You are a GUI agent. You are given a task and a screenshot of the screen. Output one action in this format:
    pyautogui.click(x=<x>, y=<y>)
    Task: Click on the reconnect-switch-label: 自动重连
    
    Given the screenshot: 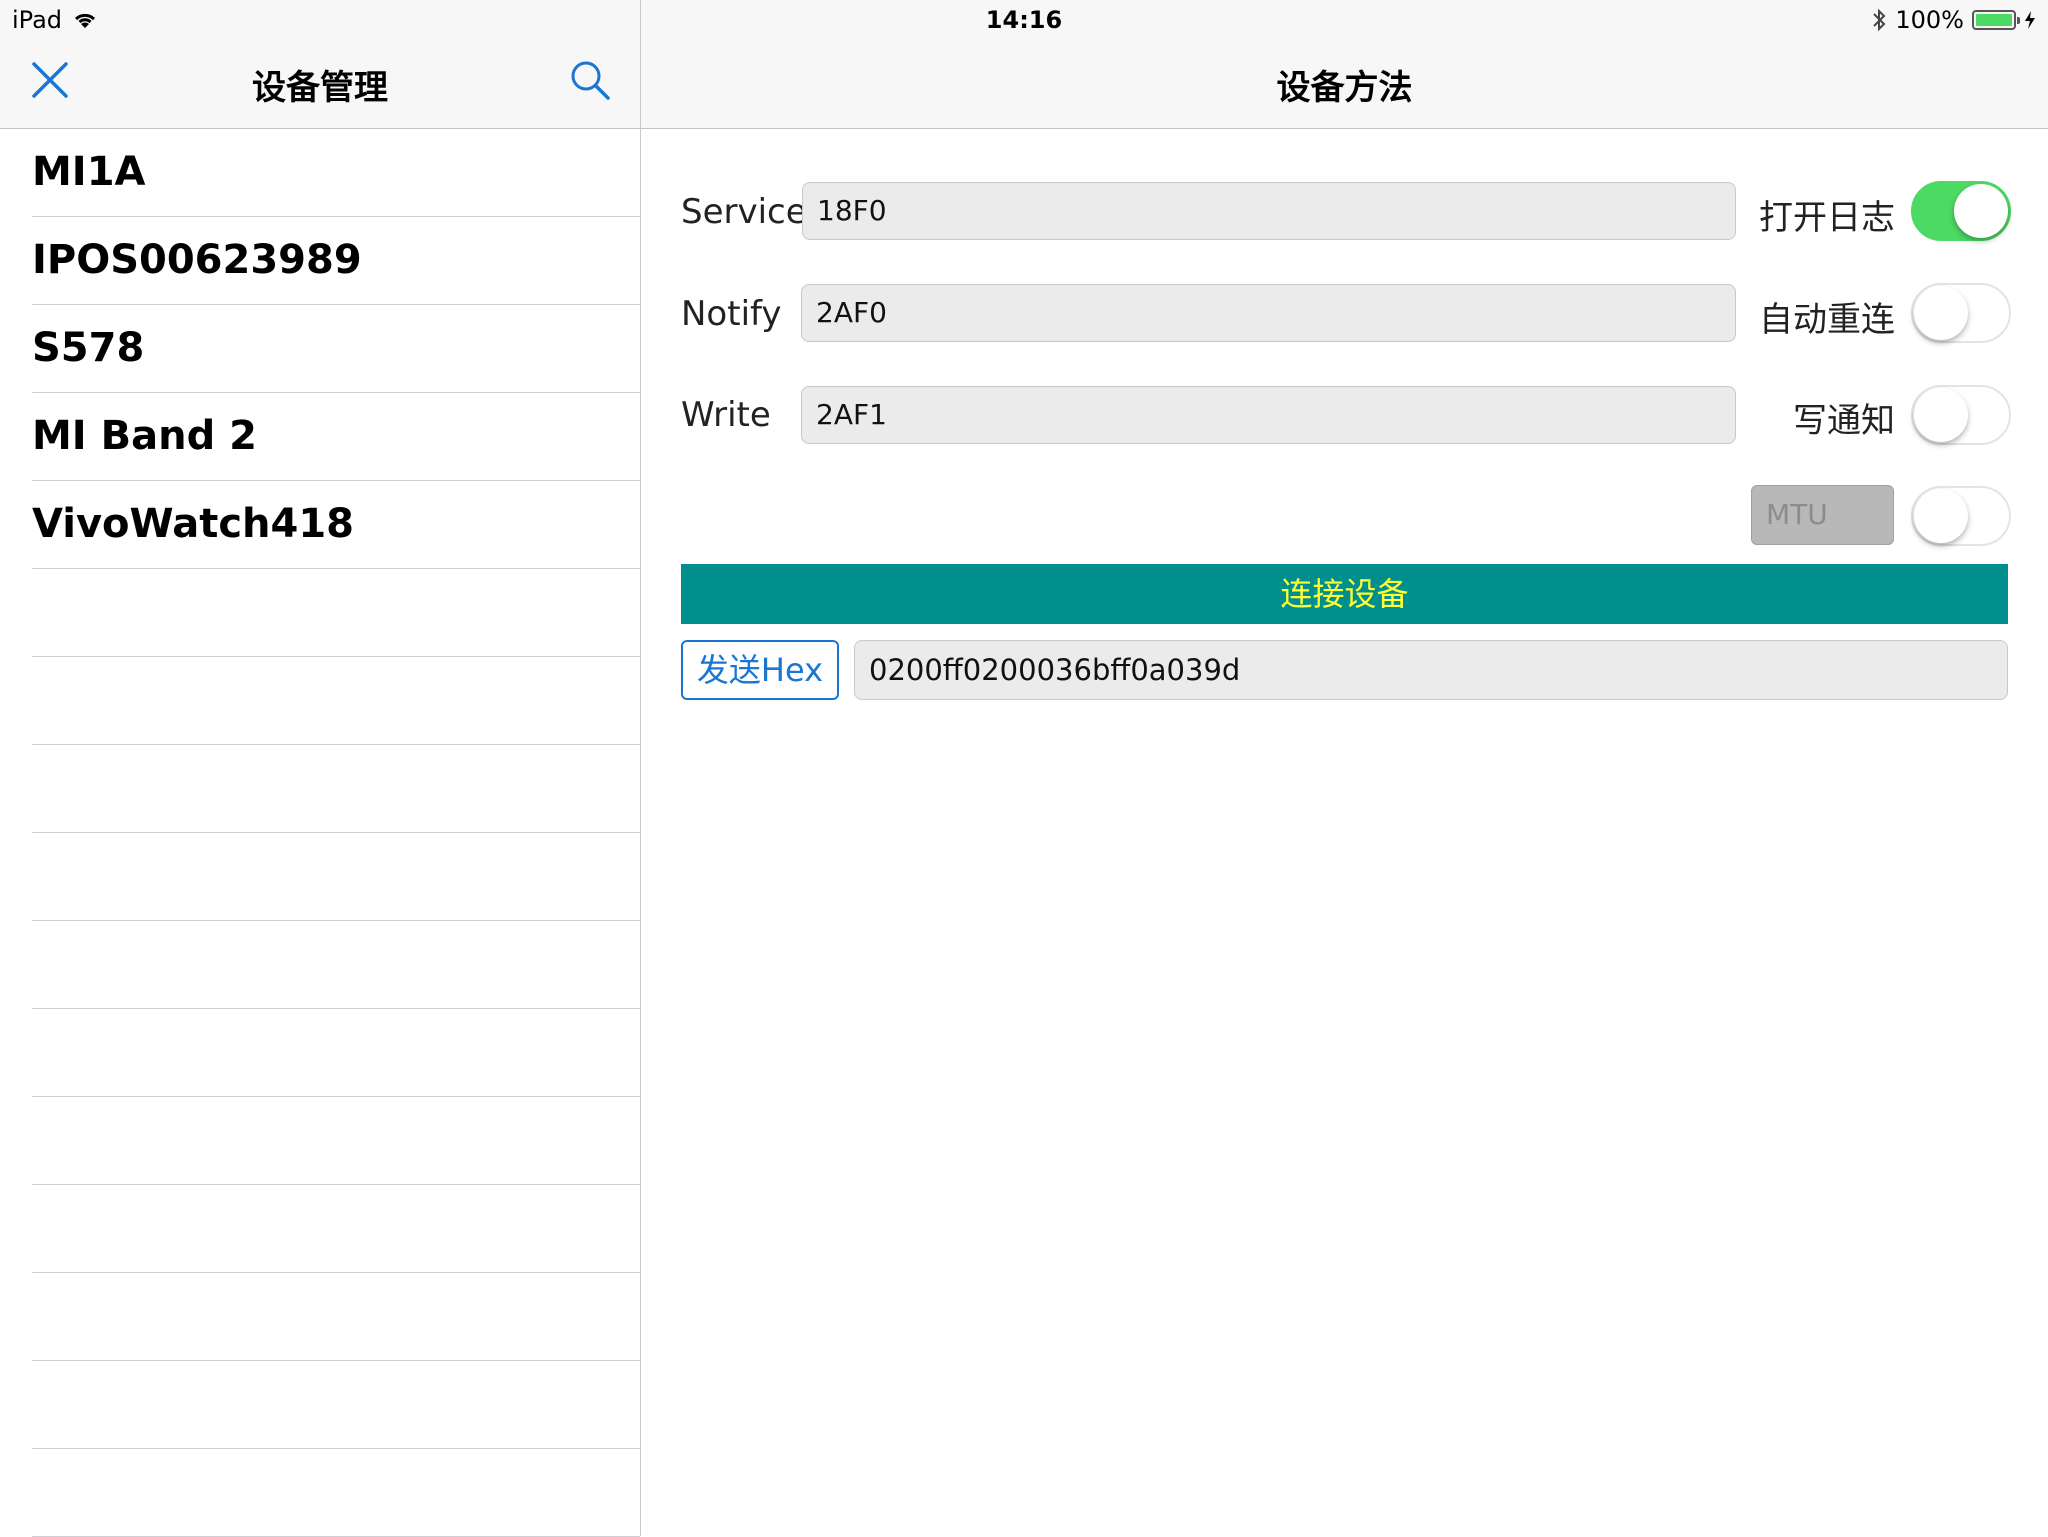 What is the action you would take?
    pyautogui.click(x=1827, y=320)
    